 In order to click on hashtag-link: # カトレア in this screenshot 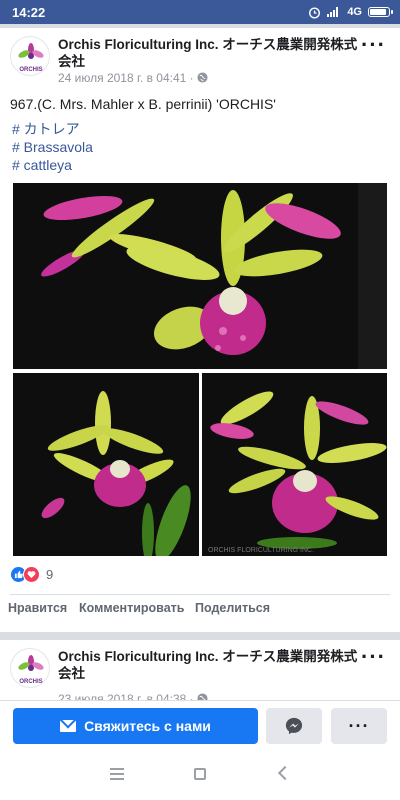, I will do `click(52, 129)`.